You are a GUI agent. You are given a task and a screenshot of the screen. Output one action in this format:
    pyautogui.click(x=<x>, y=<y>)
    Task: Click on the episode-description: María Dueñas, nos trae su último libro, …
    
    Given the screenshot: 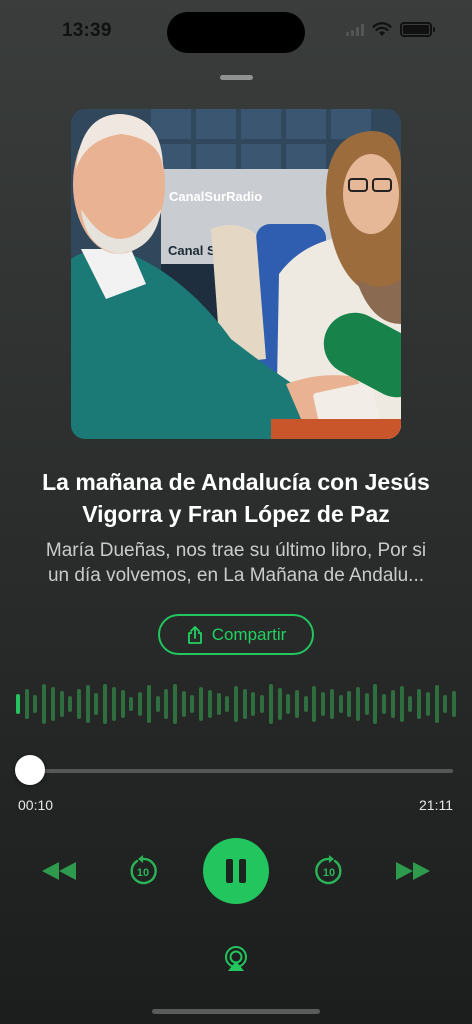 What is the action you would take?
    pyautogui.click(x=236, y=563)
    